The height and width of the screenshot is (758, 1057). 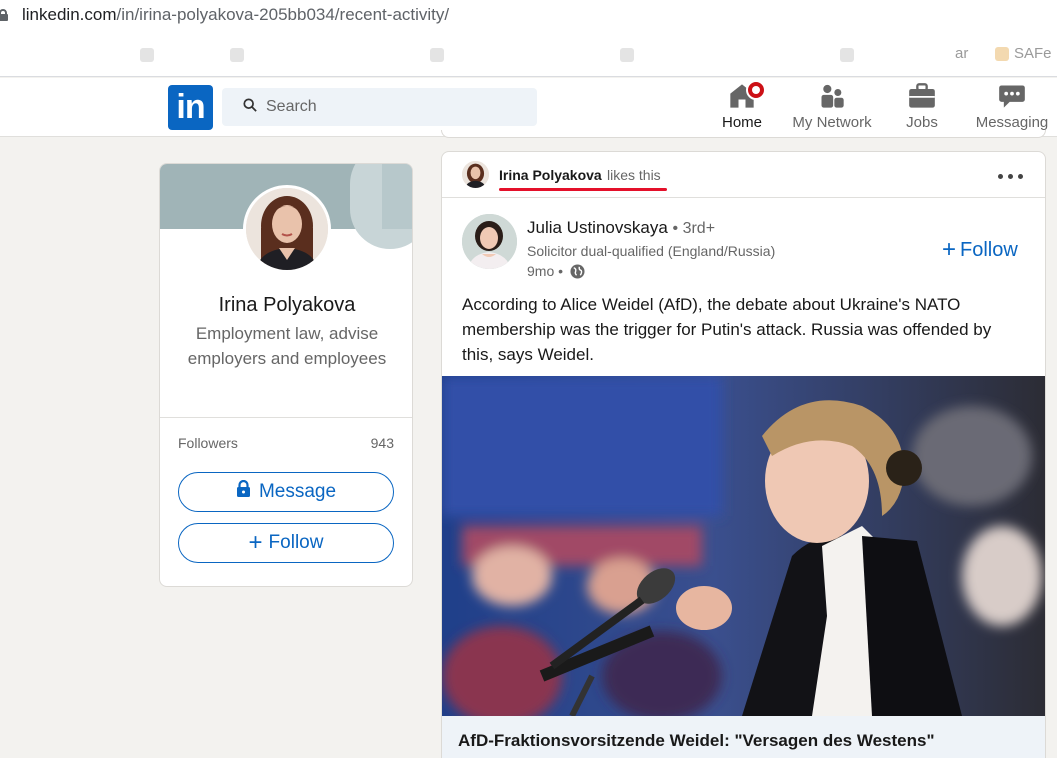 What do you see at coordinates (756, 90) in the screenshot?
I see `notification-badge` at bounding box center [756, 90].